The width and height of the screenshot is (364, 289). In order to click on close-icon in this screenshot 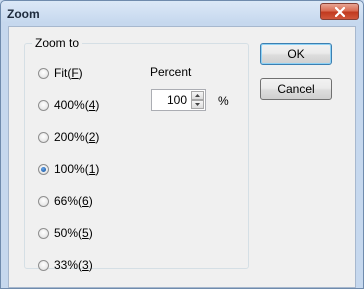, I will do `click(340, 12)`.